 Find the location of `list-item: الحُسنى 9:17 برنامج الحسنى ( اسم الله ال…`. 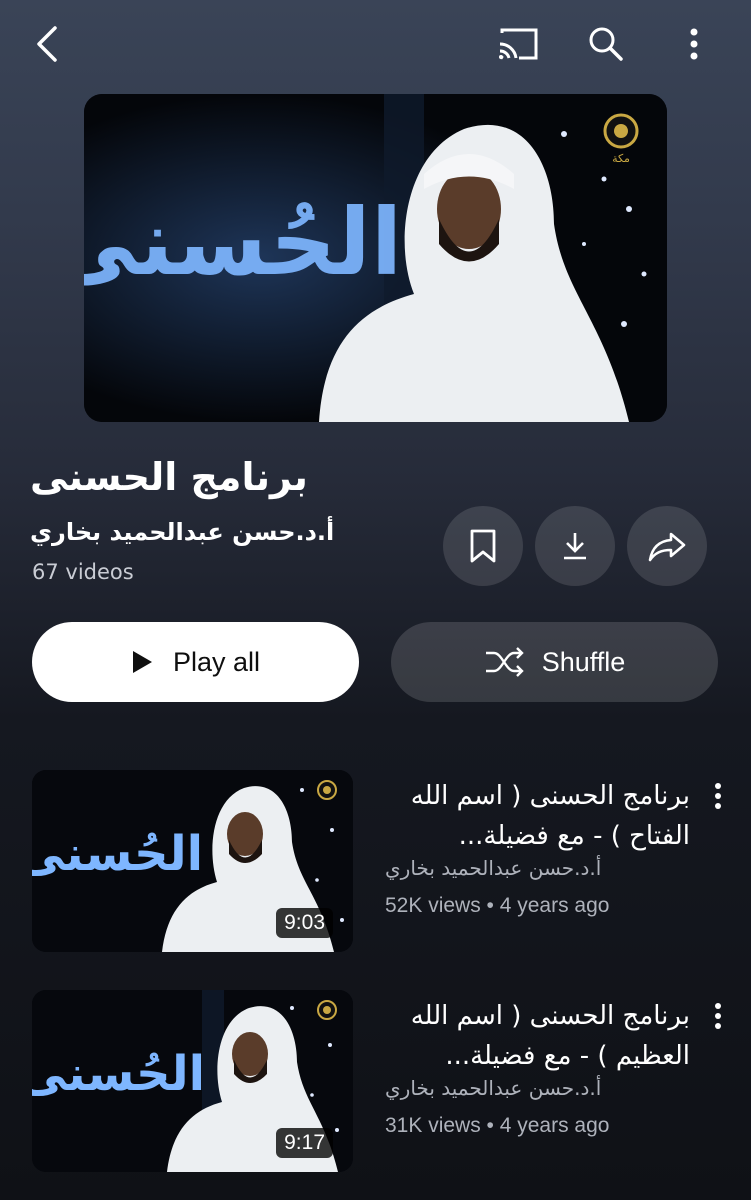

list-item: الحُسنى 9:17 برنامج الحسنى ( اسم الله ال… is located at coordinates (382, 1081).